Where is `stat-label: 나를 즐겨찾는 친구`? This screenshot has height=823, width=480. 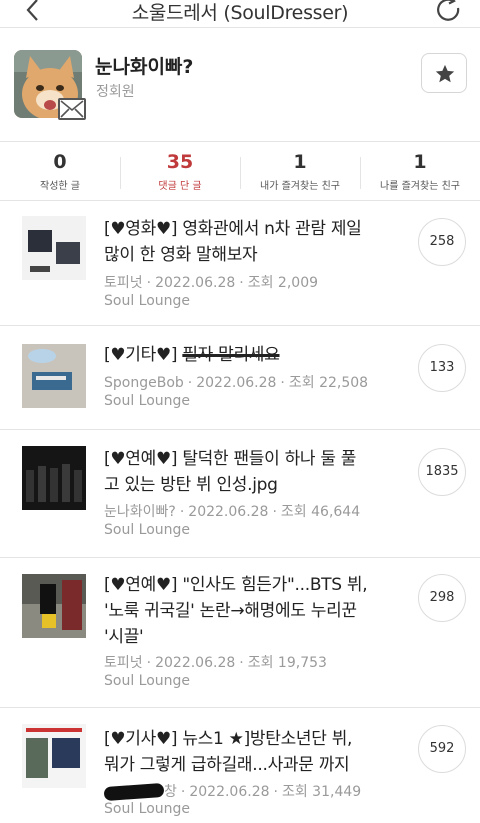
stat-label: 나를 즐겨찾는 친구 is located at coordinates (420, 186).